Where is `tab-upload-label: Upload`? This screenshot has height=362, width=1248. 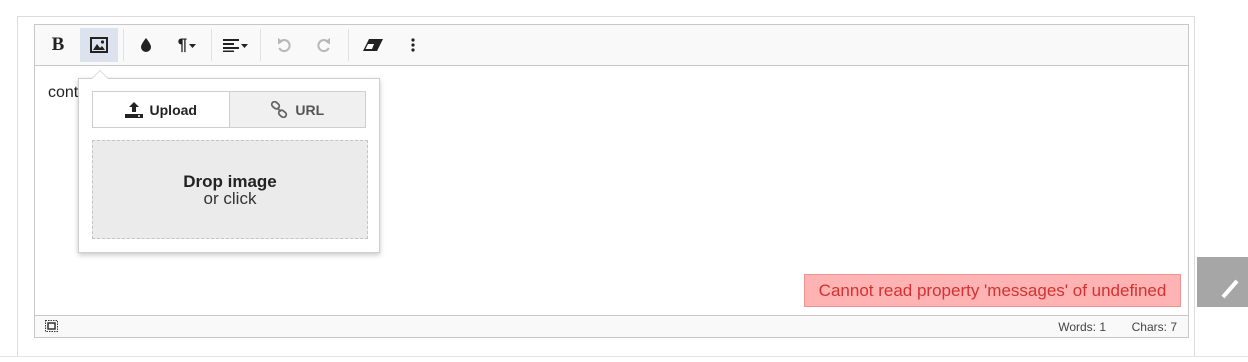 tab-upload-label: Upload is located at coordinates (173, 109).